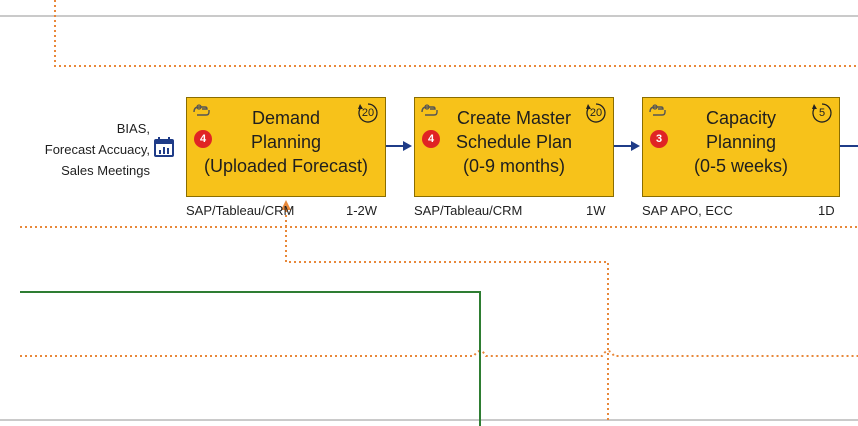 The width and height of the screenshot is (858, 426). I want to click on step-systems: SAP APO, ECC, so click(687, 210).